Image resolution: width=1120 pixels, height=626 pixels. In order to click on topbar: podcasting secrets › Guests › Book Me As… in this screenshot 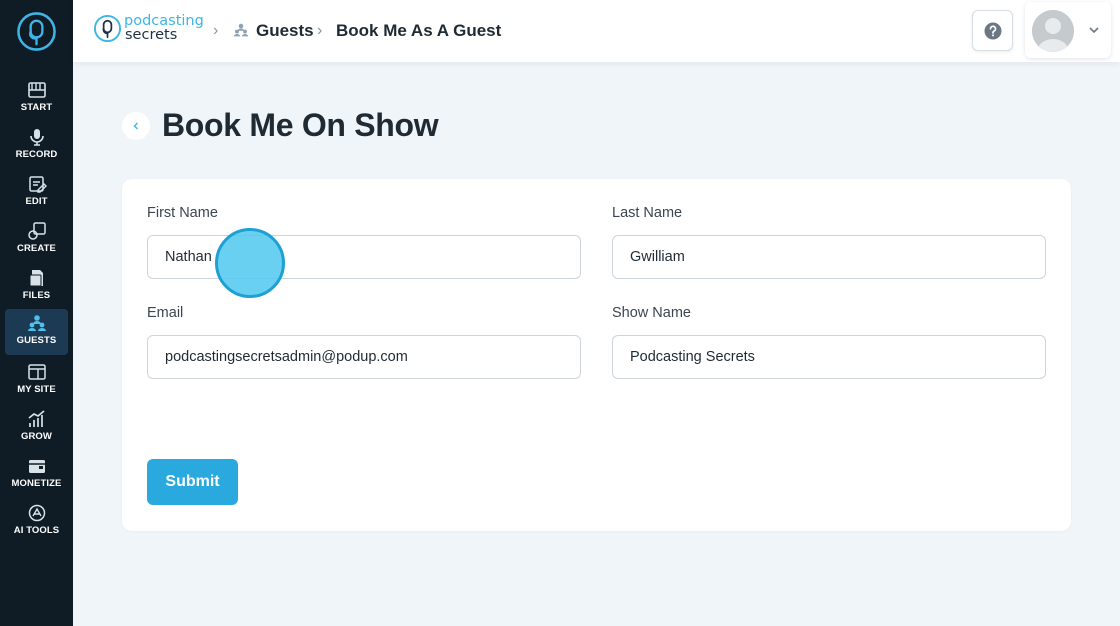, I will do `click(596, 31)`.